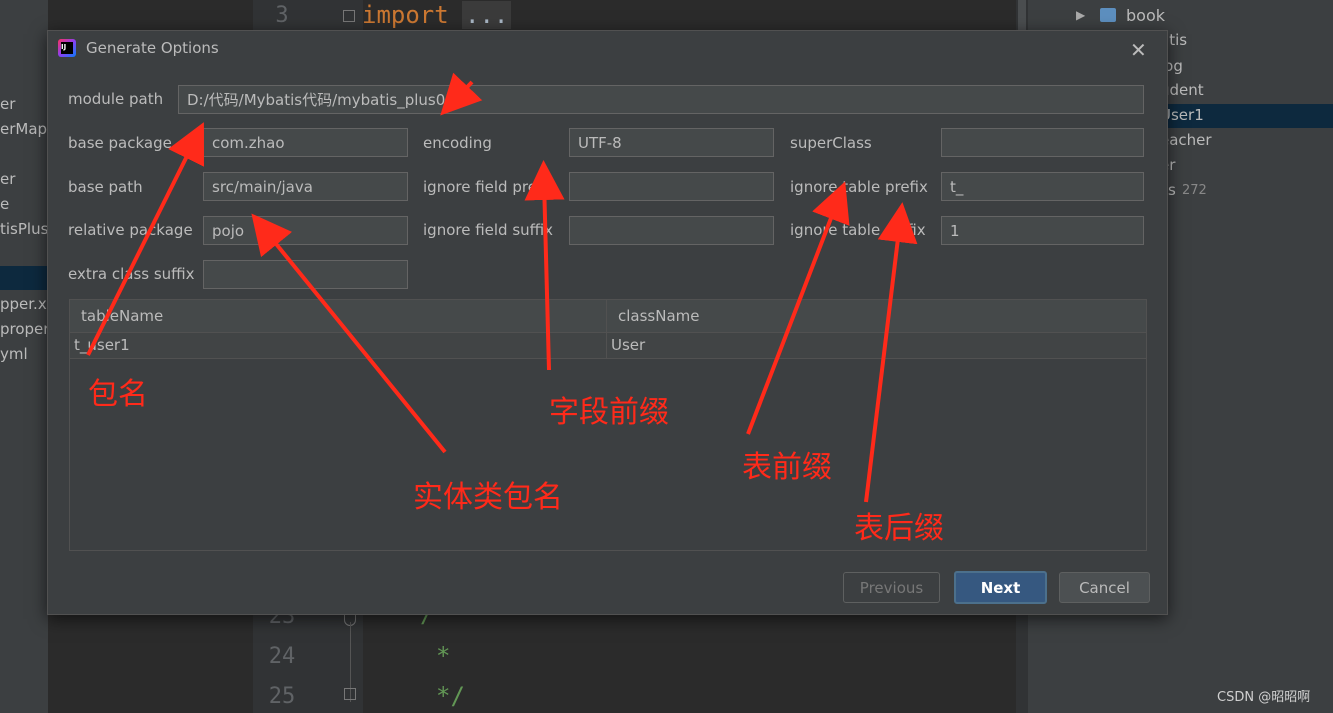 The width and height of the screenshot is (1333, 713). I want to click on left-selected-row, so click(24, 278).